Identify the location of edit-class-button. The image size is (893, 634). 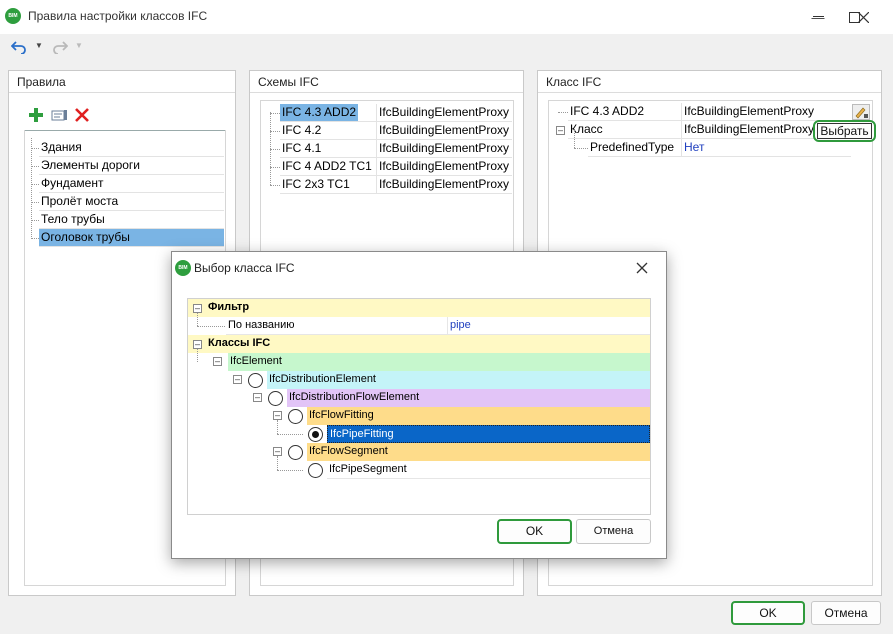
(861, 112).